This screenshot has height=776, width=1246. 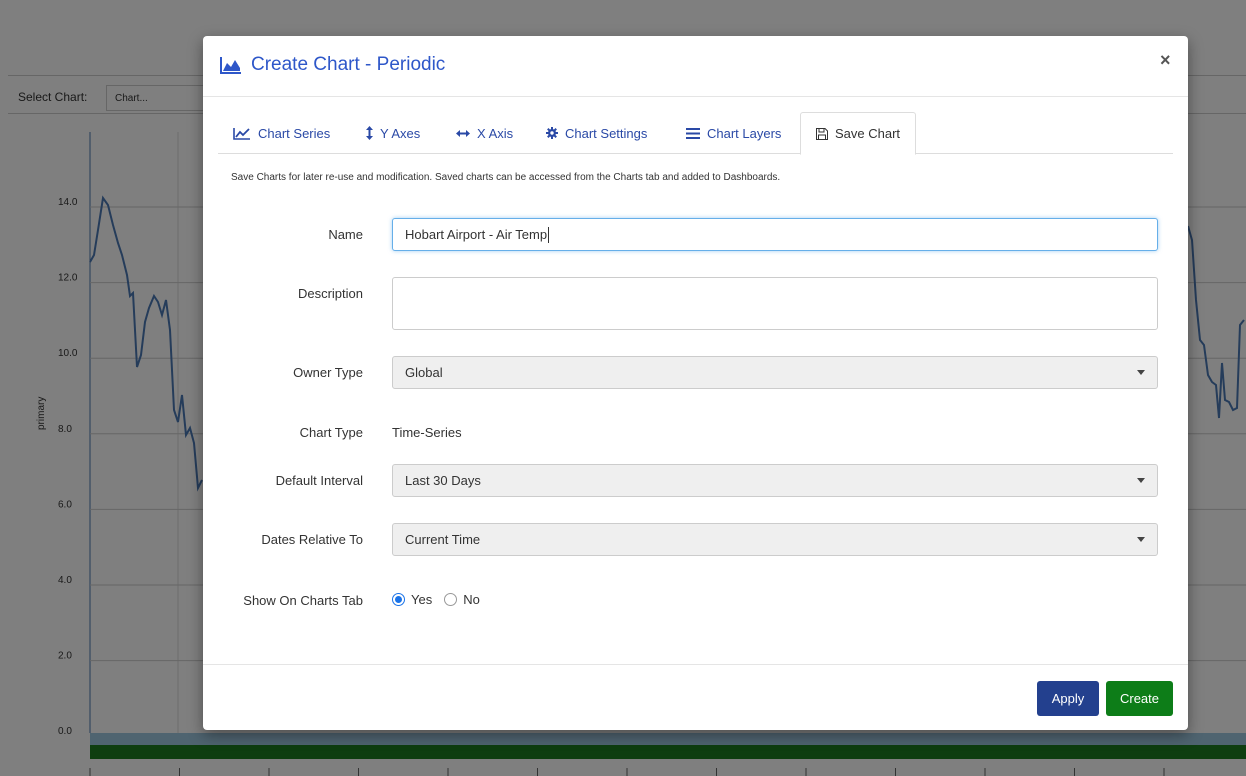 What do you see at coordinates (868, 133) in the screenshot?
I see `tab-label: Save Chart` at bounding box center [868, 133].